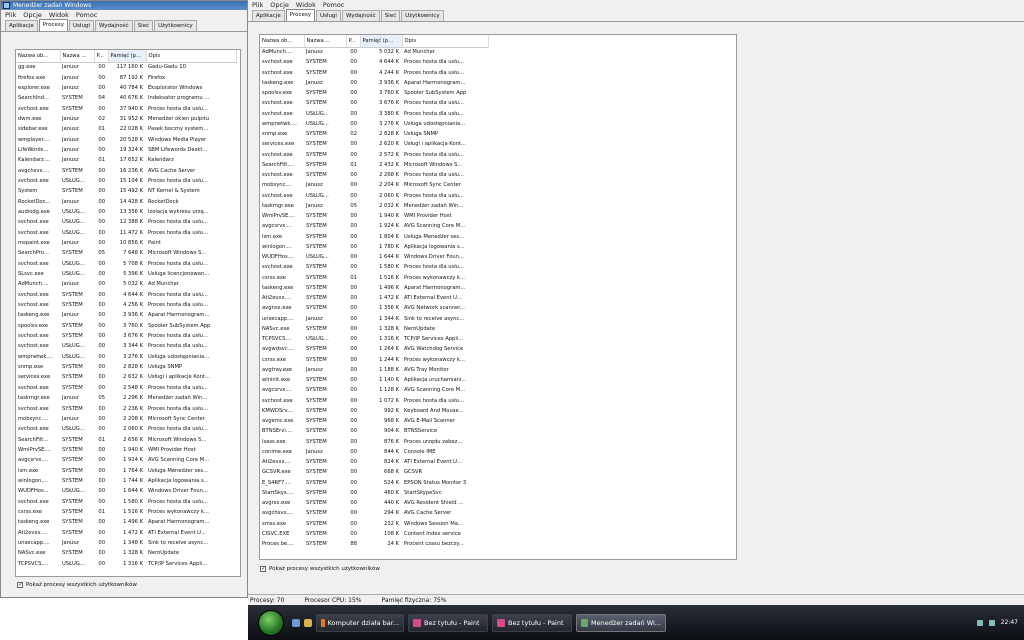 This screenshot has height=640, width=1024. Describe the element at coordinates (448, 622) in the screenshot. I see `taskbar-button: Bez tytułu - Paint` at that location.